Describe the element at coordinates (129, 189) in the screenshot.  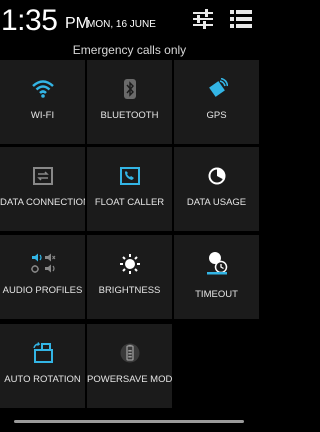
I see `tile-float-caller: FLOAT CALLER` at that location.